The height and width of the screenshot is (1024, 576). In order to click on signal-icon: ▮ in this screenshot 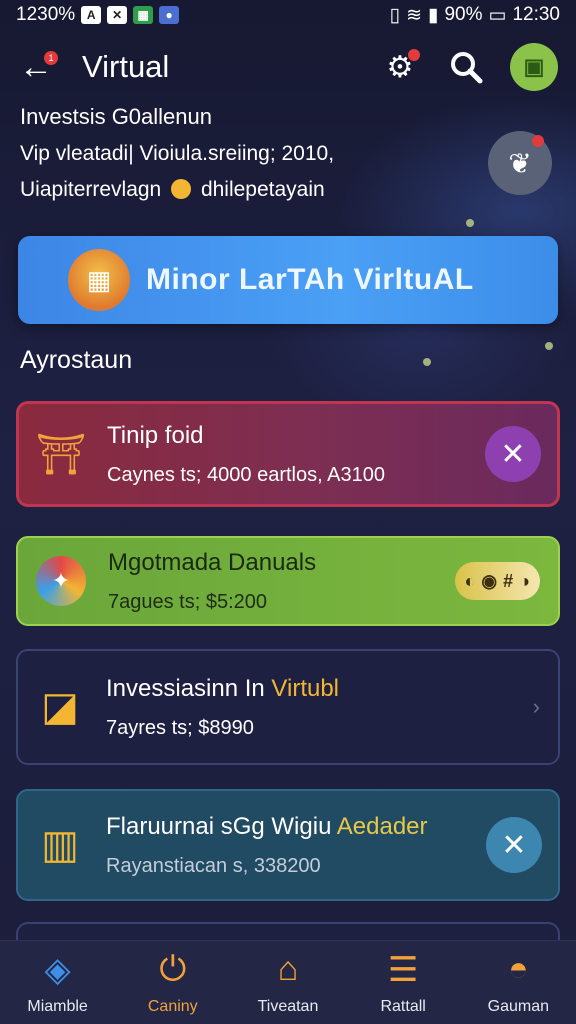, I will do `click(433, 15)`.